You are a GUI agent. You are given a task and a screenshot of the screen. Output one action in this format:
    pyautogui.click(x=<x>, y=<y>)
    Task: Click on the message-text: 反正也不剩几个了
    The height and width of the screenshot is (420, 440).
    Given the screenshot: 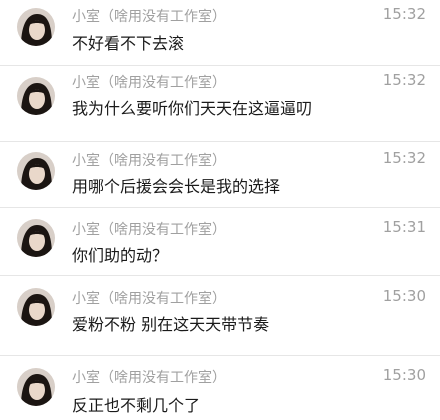 What is the action you would take?
    pyautogui.click(x=136, y=405)
    